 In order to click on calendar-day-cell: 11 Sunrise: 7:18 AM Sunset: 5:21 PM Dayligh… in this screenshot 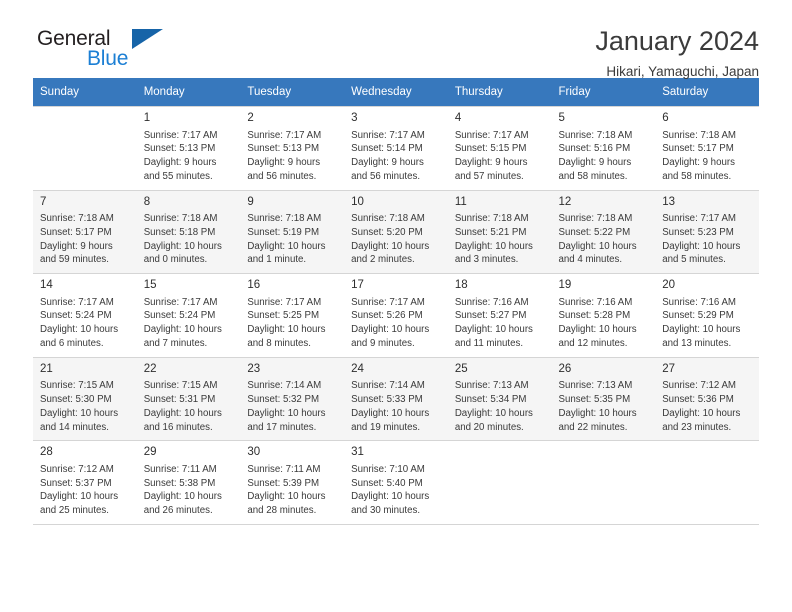, I will do `click(499, 232)`.